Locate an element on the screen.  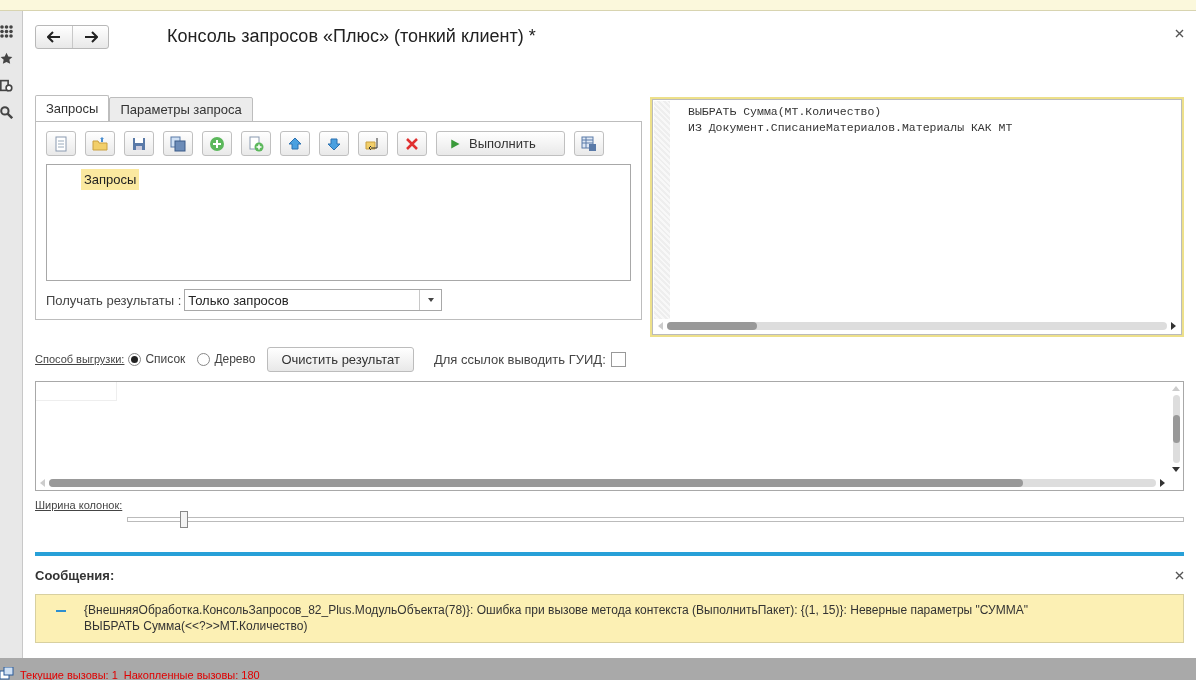
arrow-right-icon is located at coordinates (90, 37).